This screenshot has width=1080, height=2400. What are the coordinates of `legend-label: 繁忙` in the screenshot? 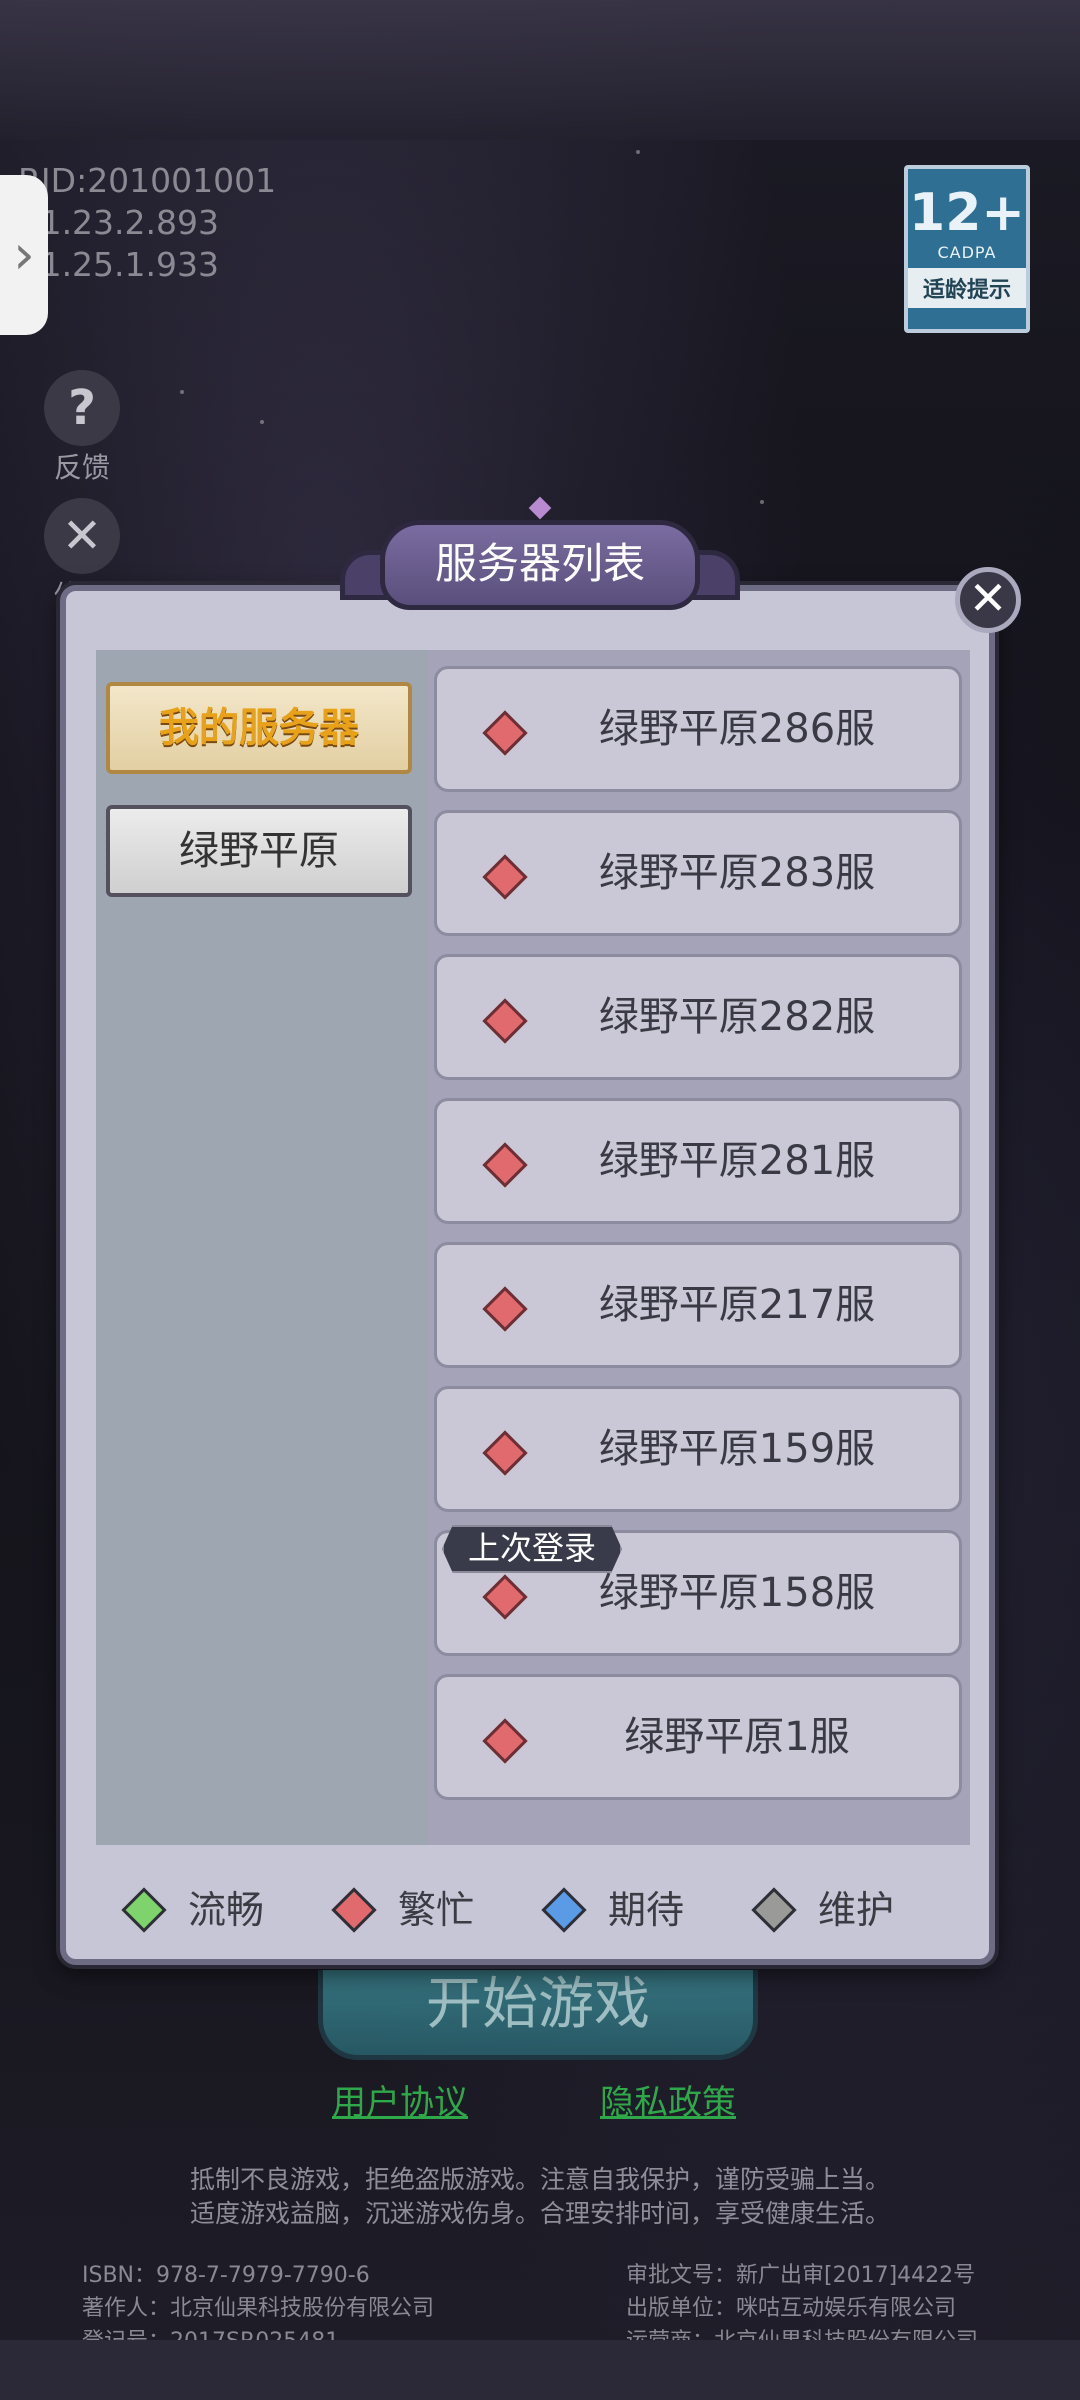 It's located at (436, 1910).